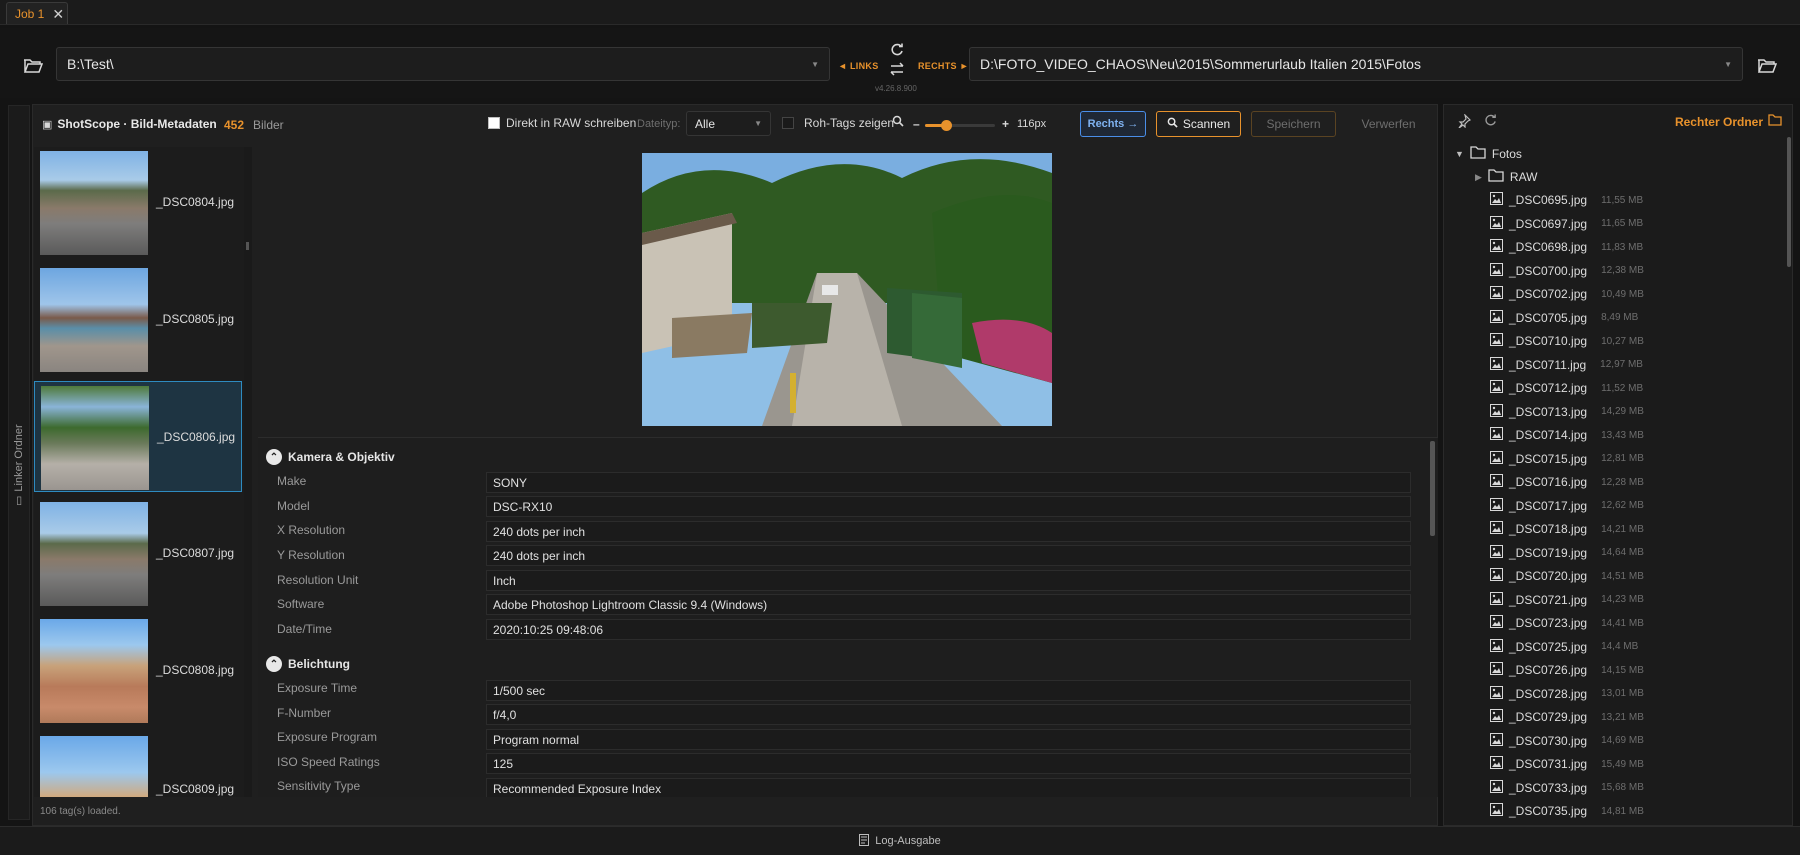  I want to click on file-row: _DSC0705.jpg 8,49 MB, so click(1564, 318).